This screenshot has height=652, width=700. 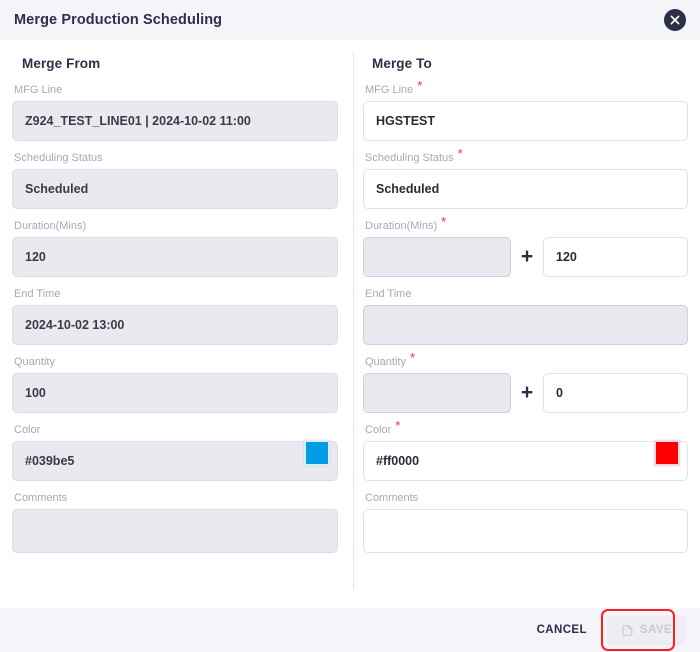 I want to click on label-to-color-text: Color, so click(x=378, y=430).